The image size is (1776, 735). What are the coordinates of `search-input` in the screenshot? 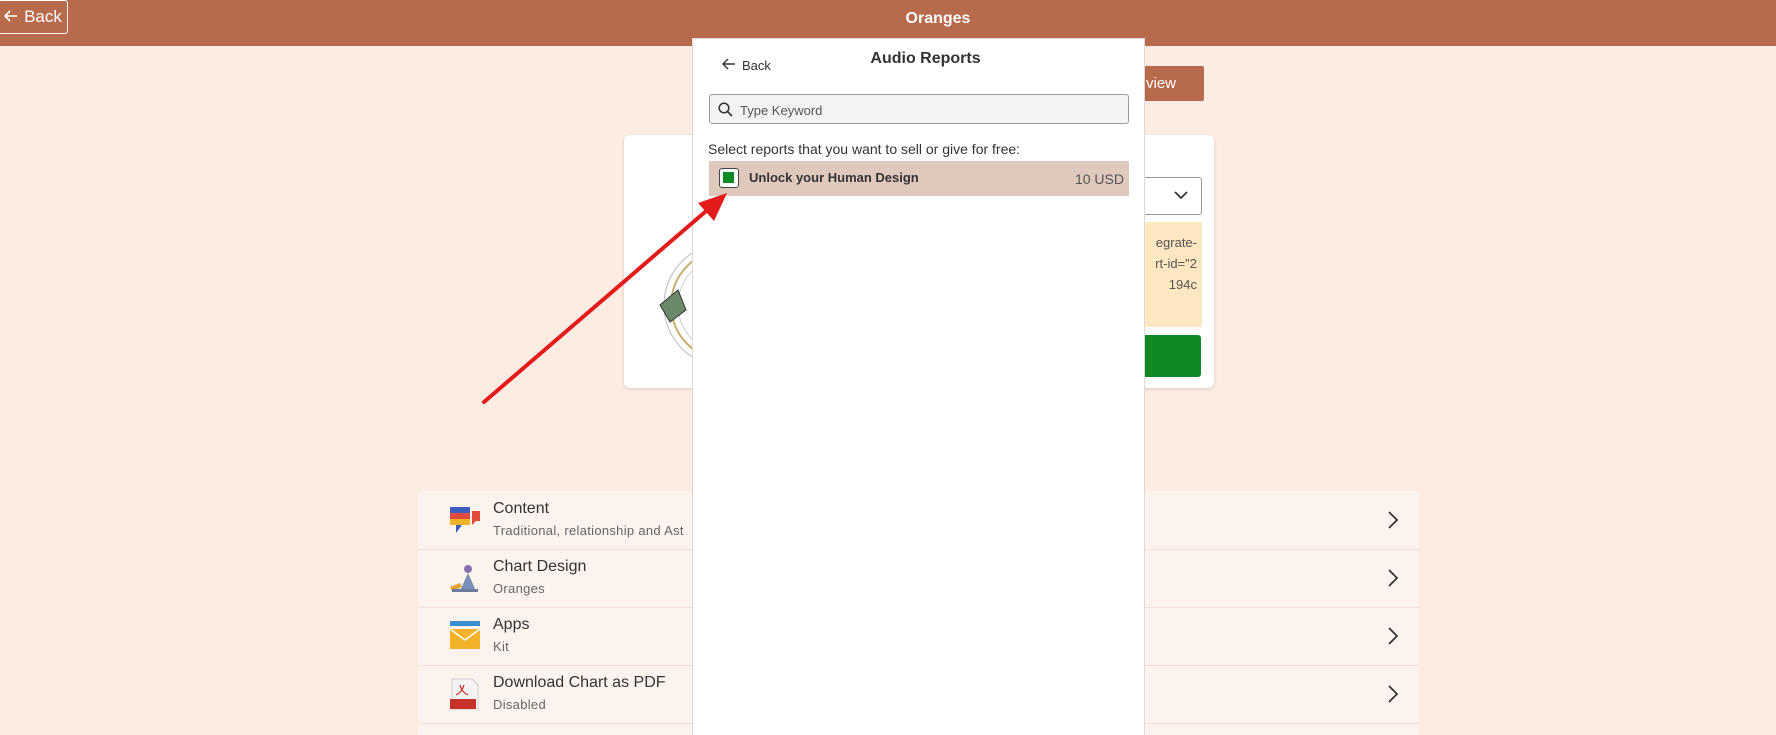 It's located at (930, 110).